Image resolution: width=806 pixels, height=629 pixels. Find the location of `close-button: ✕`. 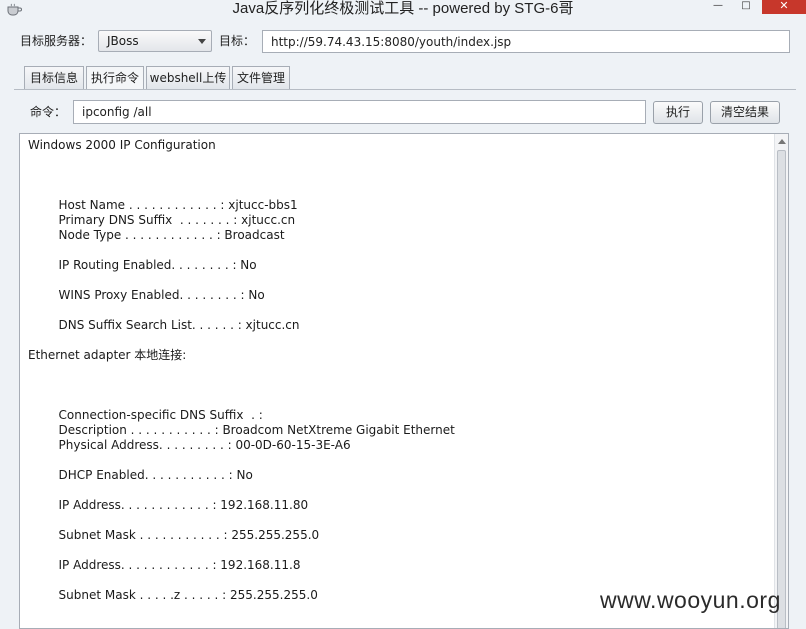

close-button: ✕ is located at coordinates (784, 7).